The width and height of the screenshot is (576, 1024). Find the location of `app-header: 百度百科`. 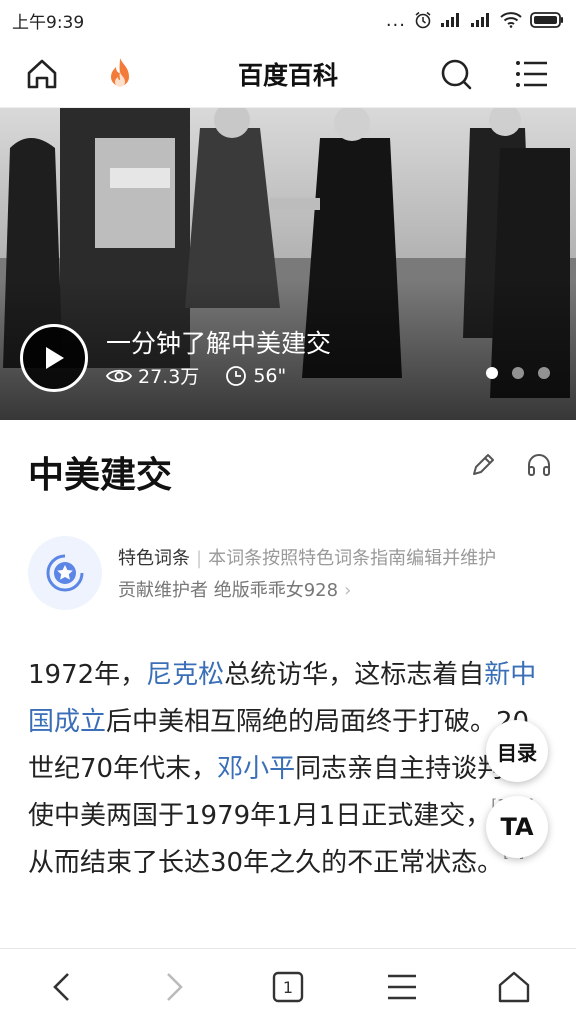

app-header: 百度百科 is located at coordinates (288, 74).